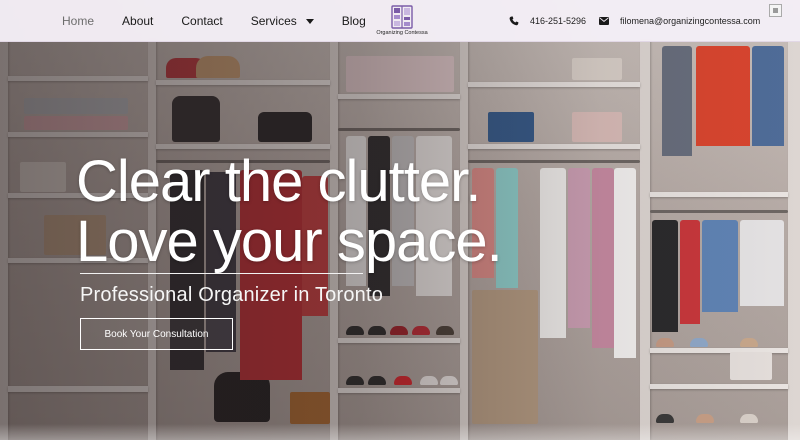  I want to click on logo-text: Organizing Contessa, so click(402, 33).